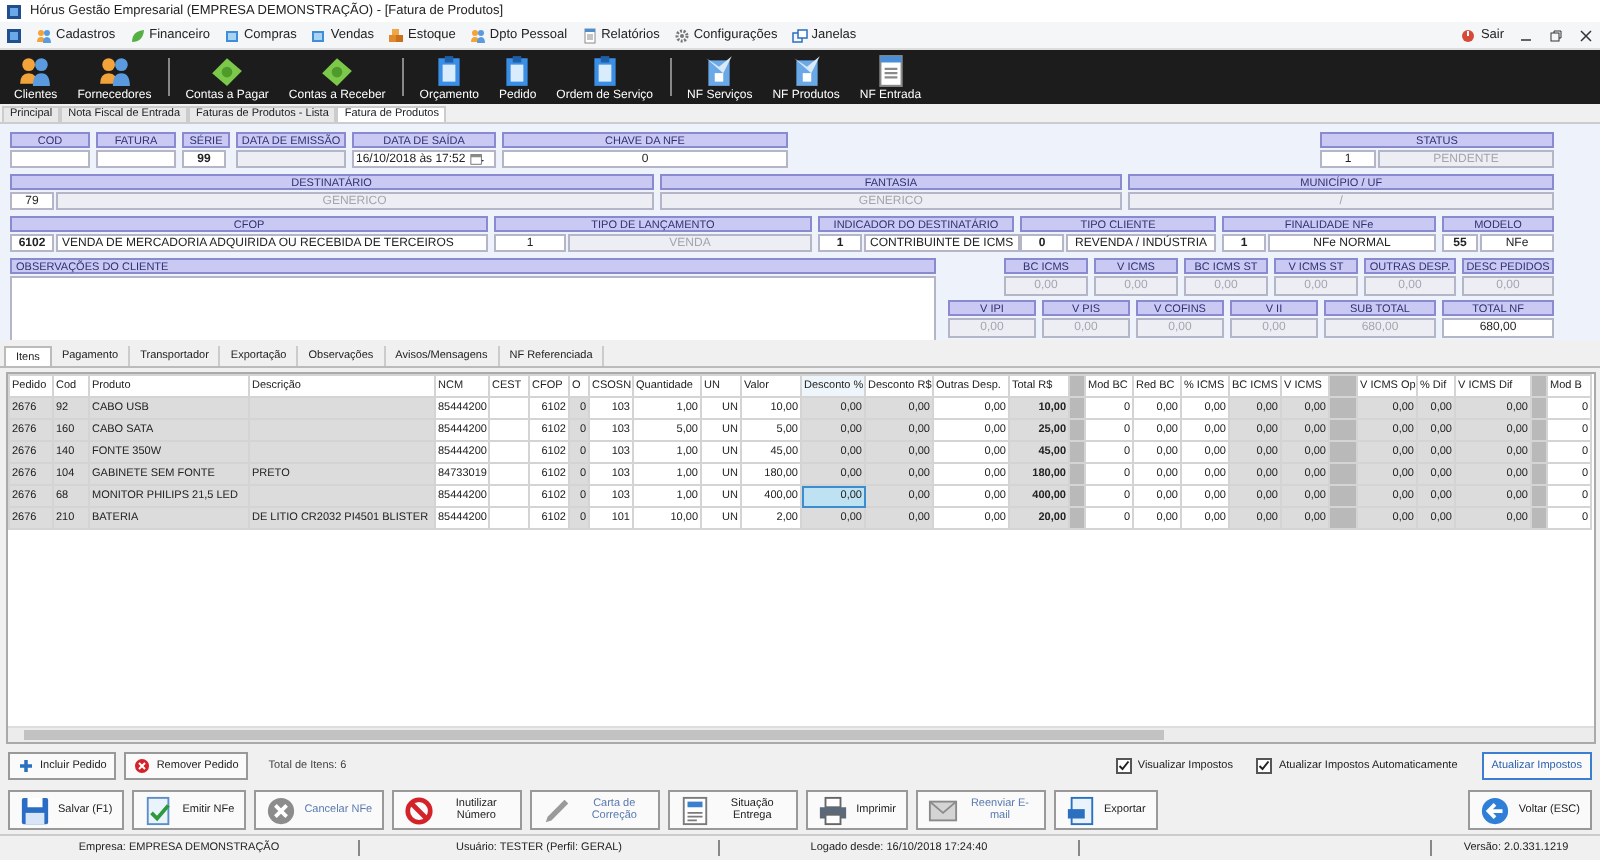 The image size is (1600, 860). I want to click on back-arrow-icon, so click(1495, 810).